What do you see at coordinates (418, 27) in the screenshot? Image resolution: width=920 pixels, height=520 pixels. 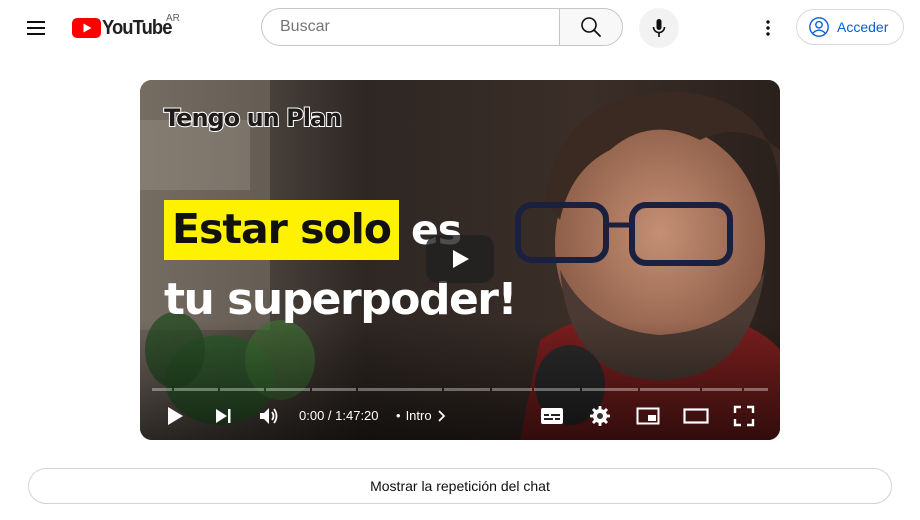 I see `search-input` at bounding box center [418, 27].